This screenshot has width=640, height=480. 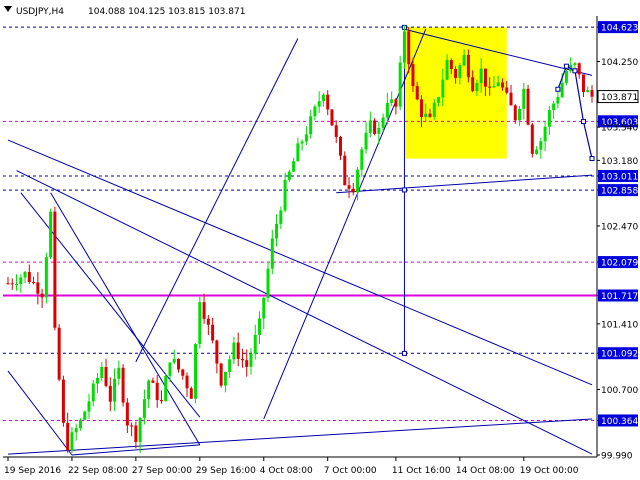 What do you see at coordinates (619, 162) in the screenshot?
I see `y-tick-label: 103.180` at bounding box center [619, 162].